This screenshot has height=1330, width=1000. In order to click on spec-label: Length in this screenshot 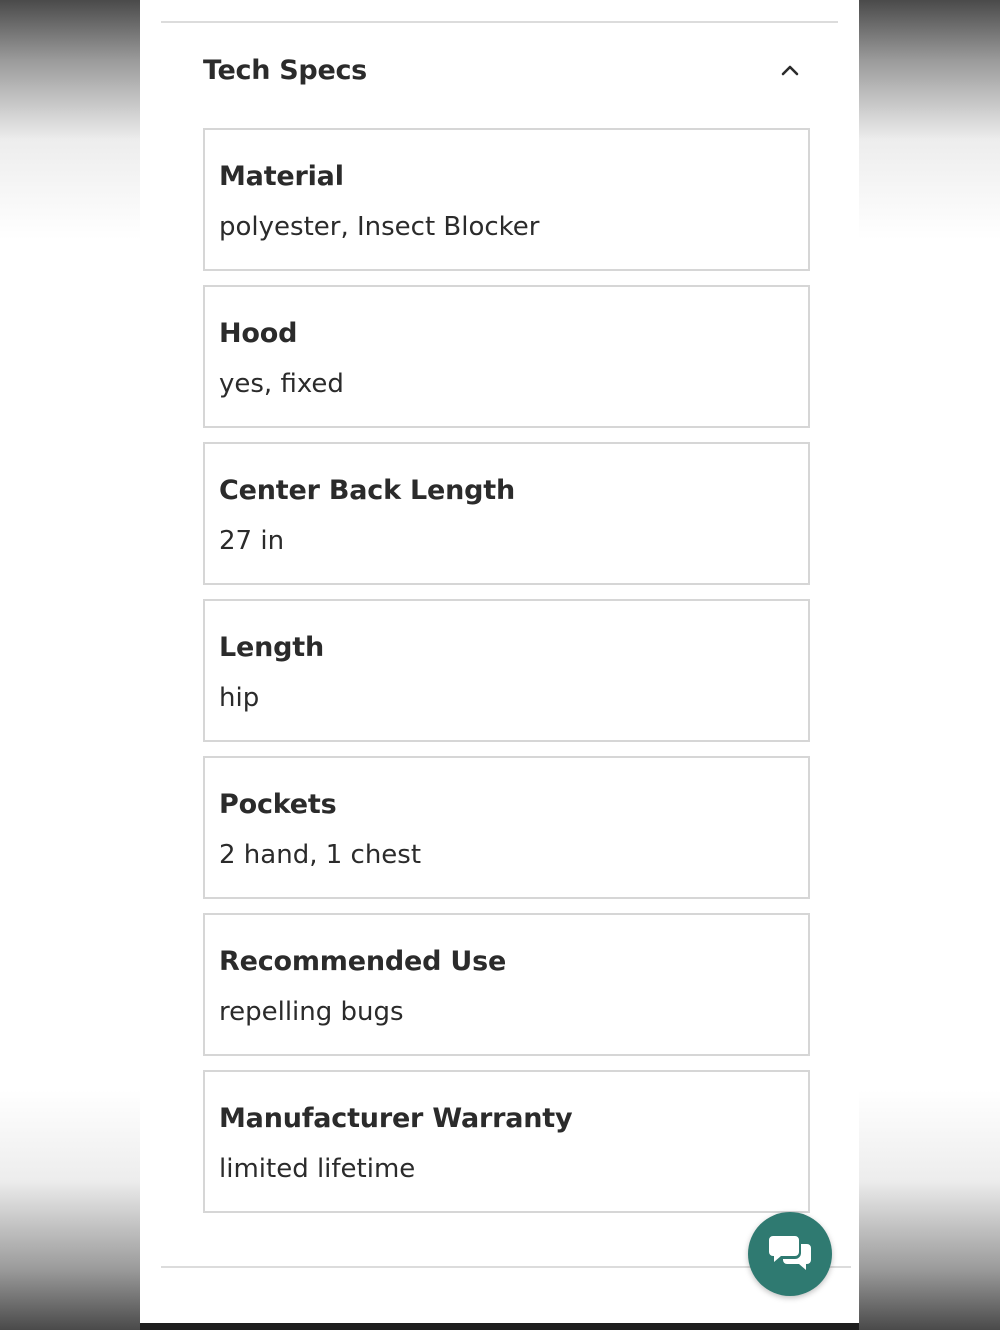, I will do `click(271, 647)`.